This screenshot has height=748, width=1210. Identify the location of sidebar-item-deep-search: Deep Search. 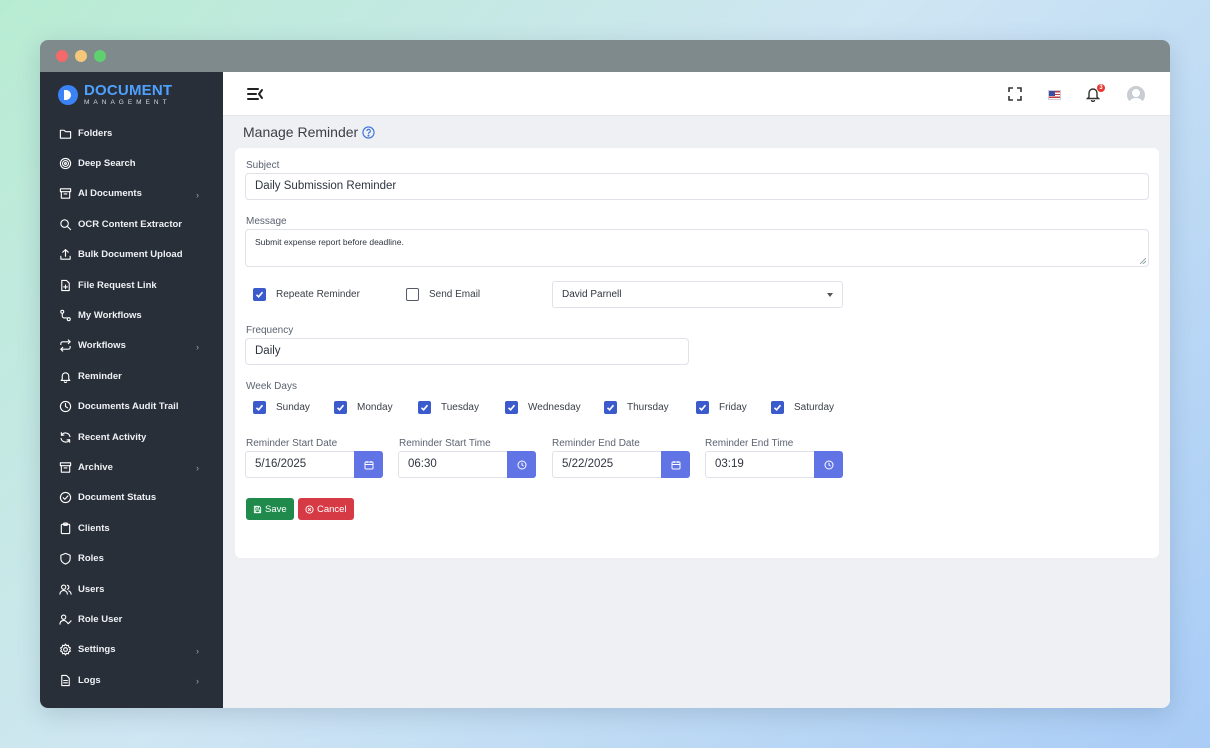
(131, 163).